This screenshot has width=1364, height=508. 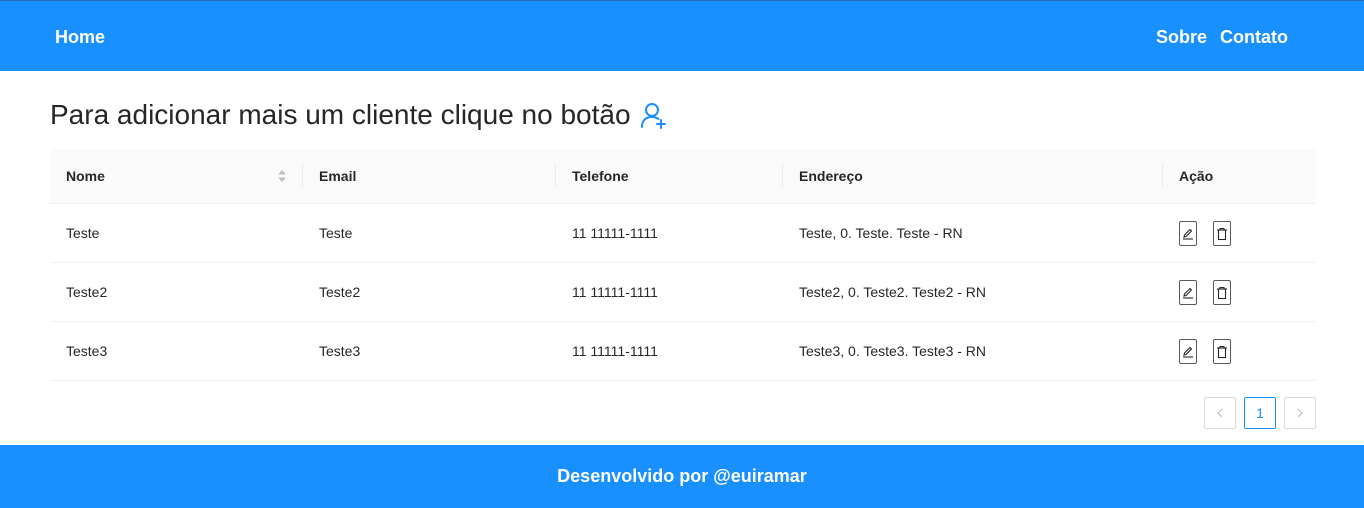 What do you see at coordinates (340, 351) in the screenshot?
I see `cell-email: Teste3` at bounding box center [340, 351].